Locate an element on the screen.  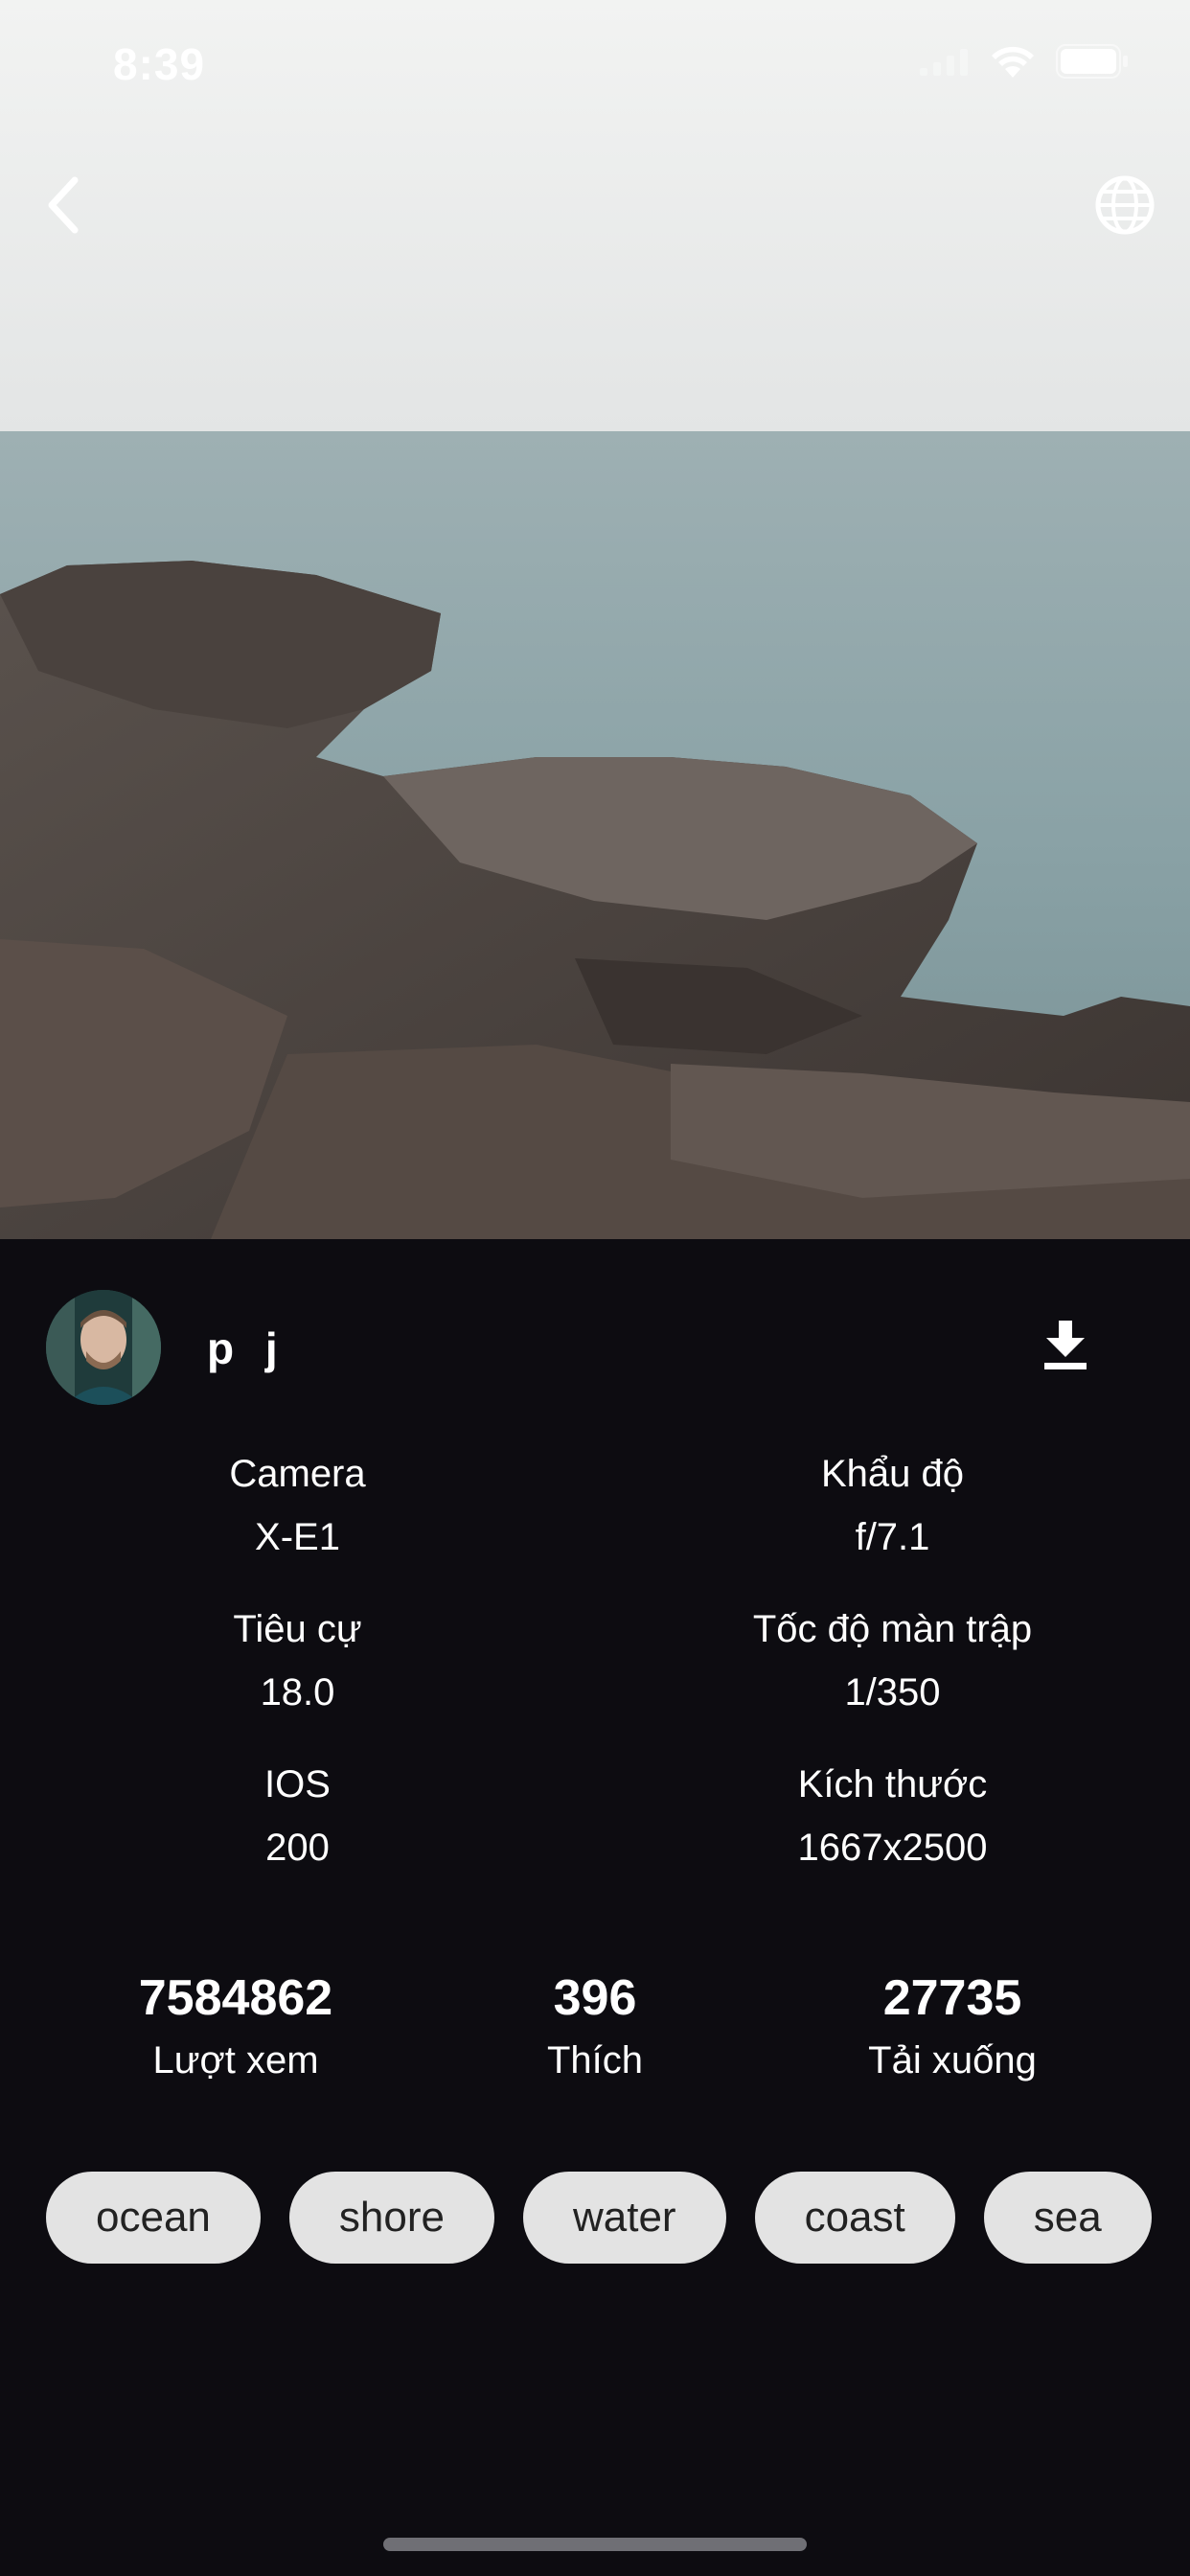
chevron-left-icon is located at coordinates (63, 207).